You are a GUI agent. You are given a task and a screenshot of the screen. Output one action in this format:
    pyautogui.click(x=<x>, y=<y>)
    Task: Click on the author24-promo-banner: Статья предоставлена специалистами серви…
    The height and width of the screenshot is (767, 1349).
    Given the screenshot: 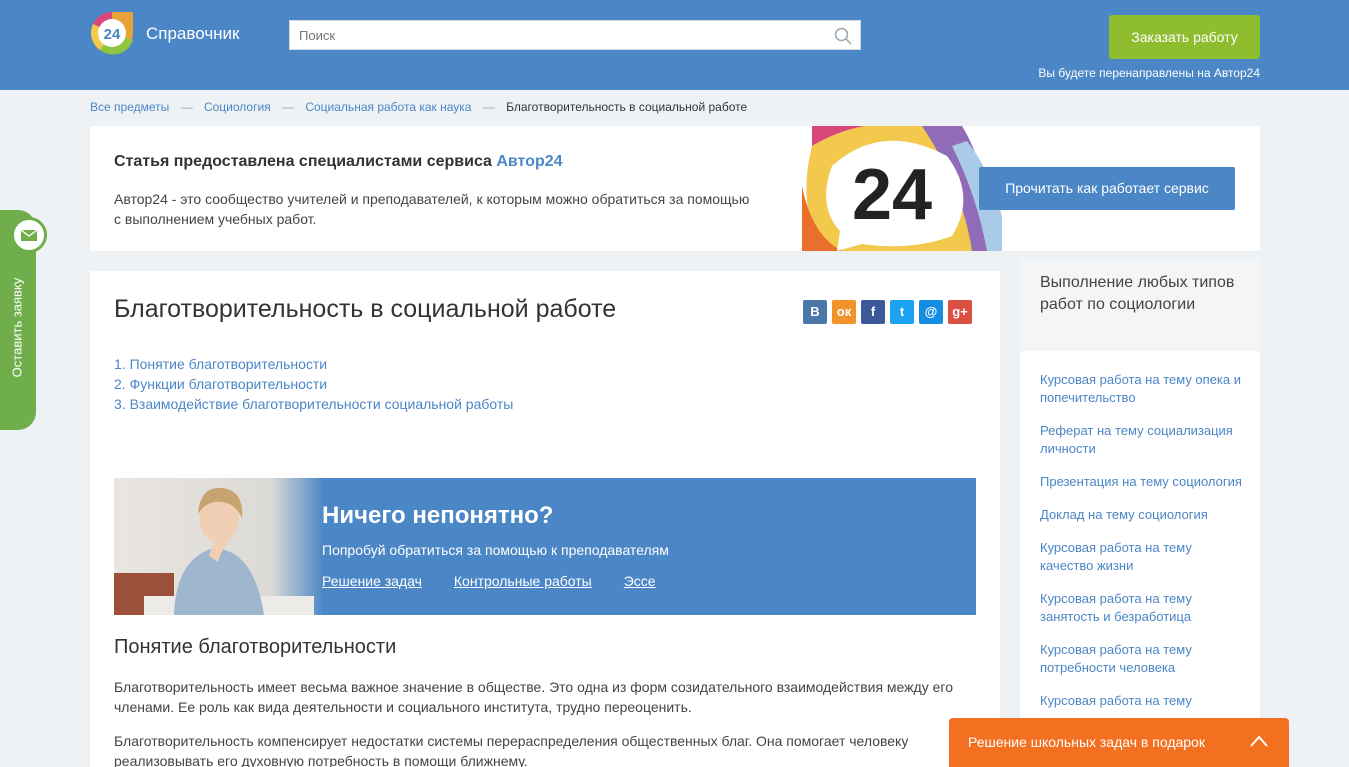 What is the action you would take?
    pyautogui.click(x=675, y=188)
    